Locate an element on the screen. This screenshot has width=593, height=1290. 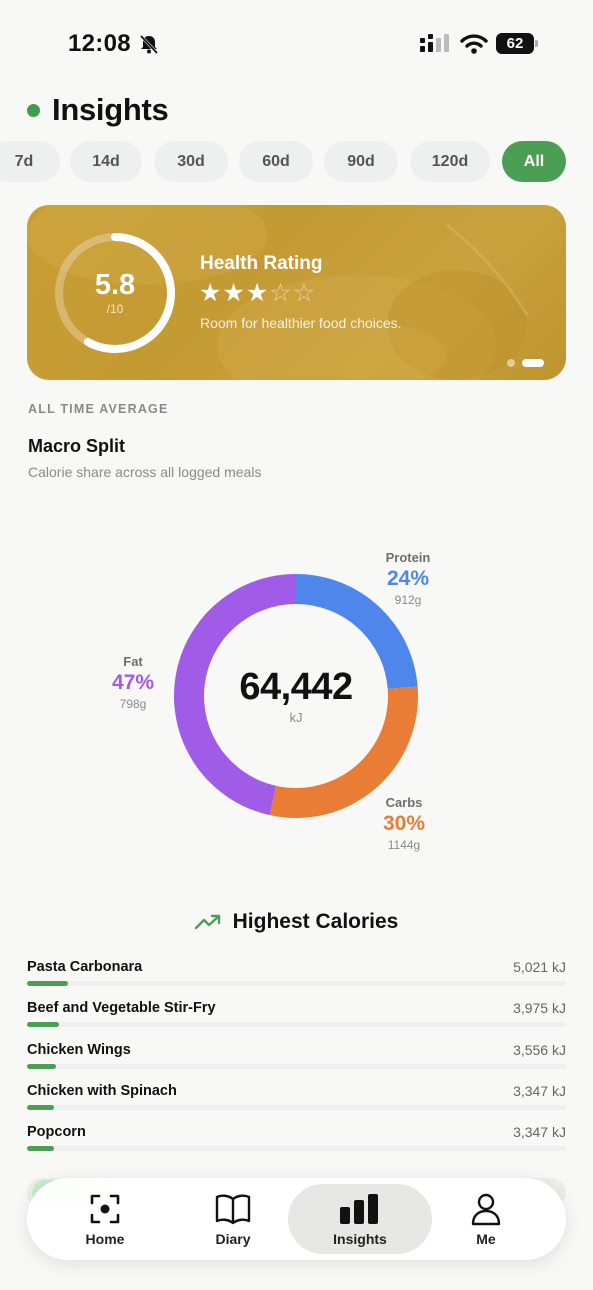
carbs-label-group: Carbs 30% 1144g is located at coordinates (404, 823).